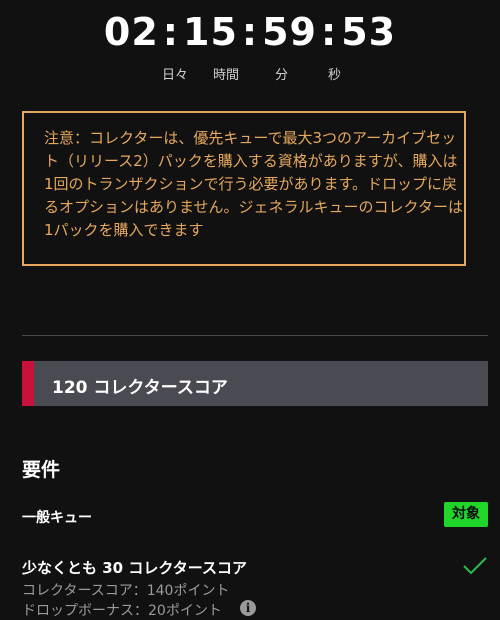  What do you see at coordinates (57, 518) in the screenshot?
I see `general-queue-label: 一般キュー` at bounding box center [57, 518].